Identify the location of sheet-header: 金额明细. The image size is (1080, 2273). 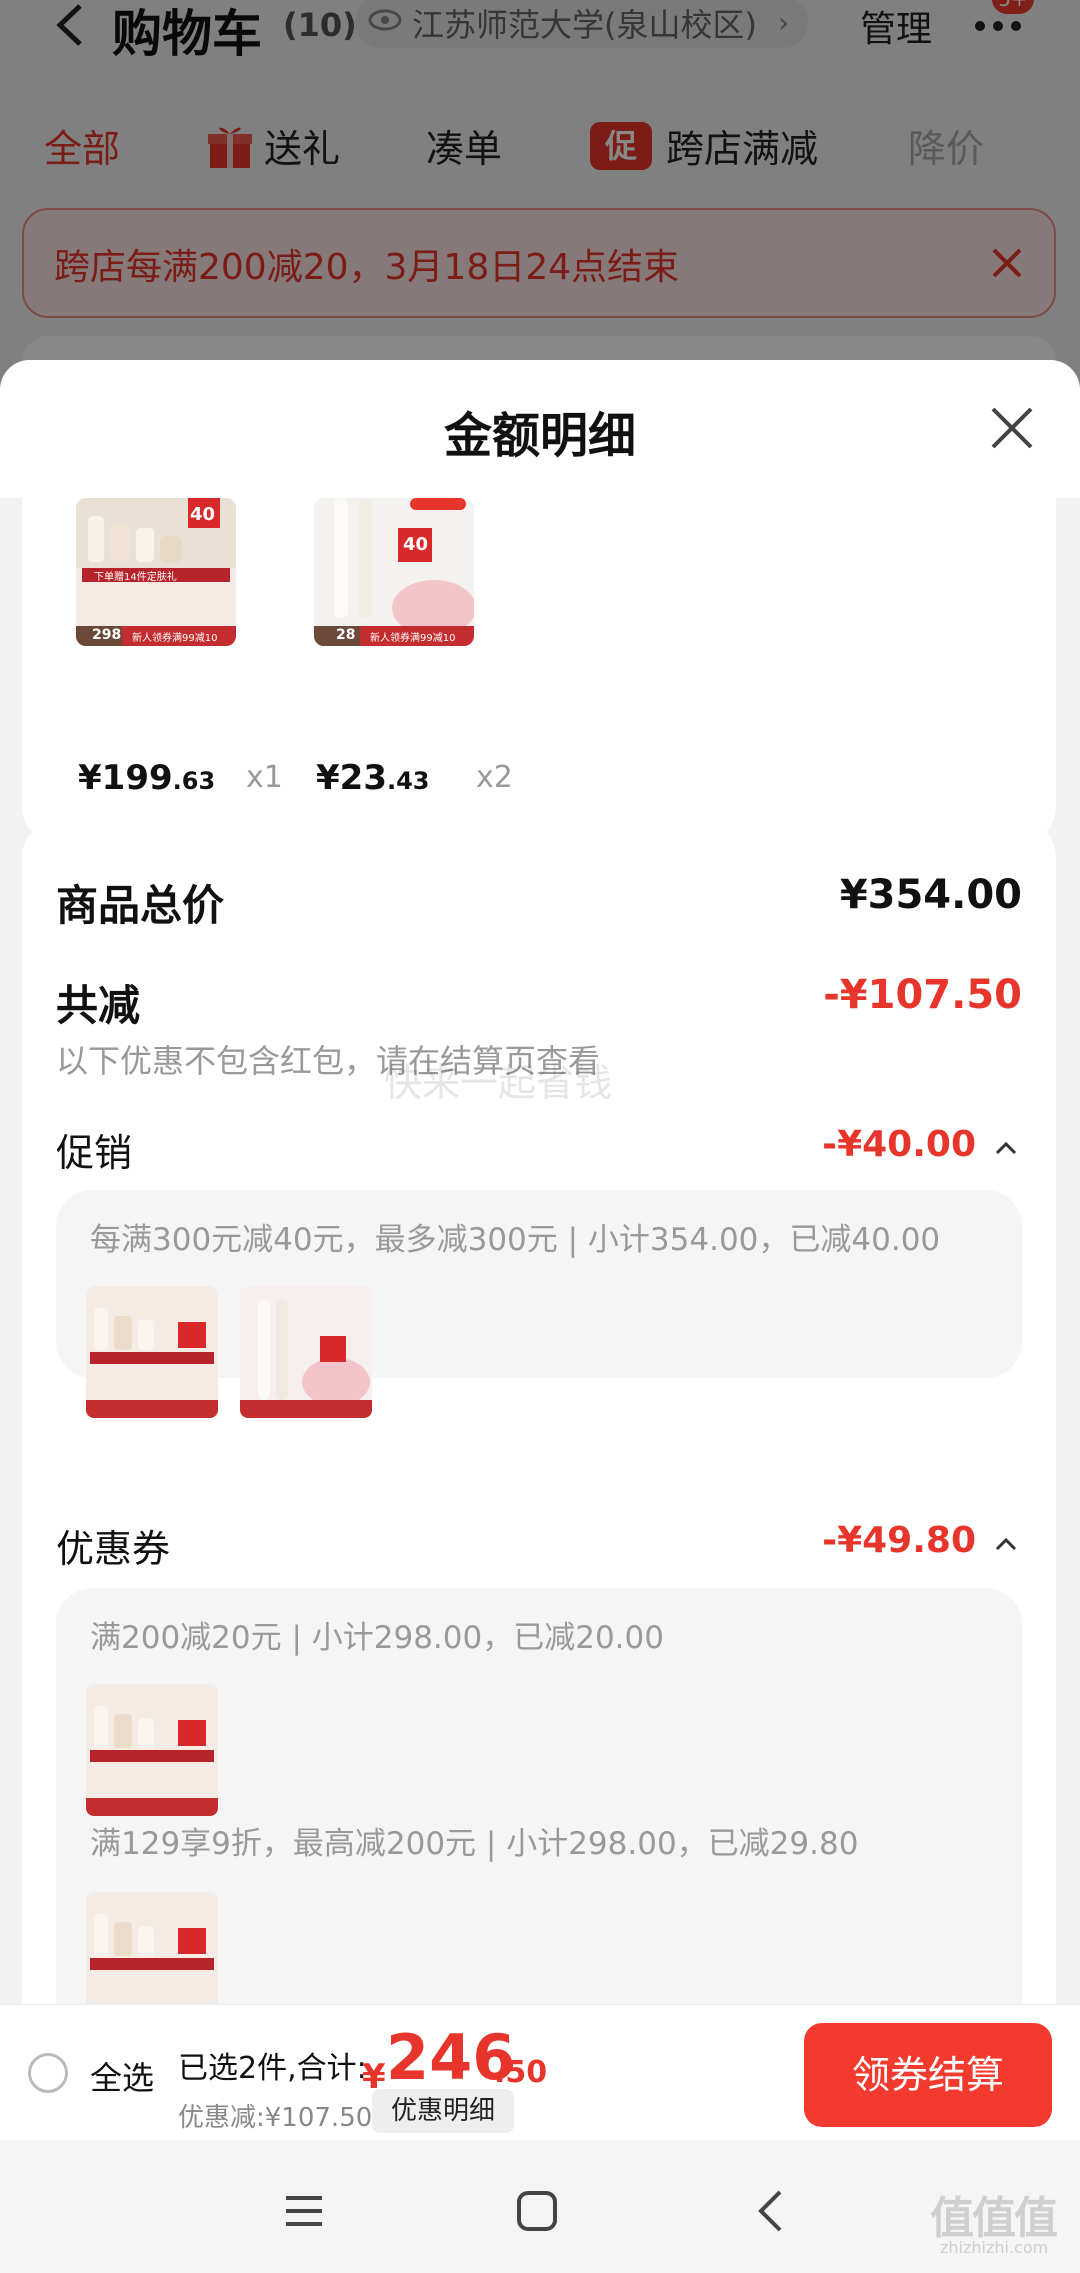
(540, 429).